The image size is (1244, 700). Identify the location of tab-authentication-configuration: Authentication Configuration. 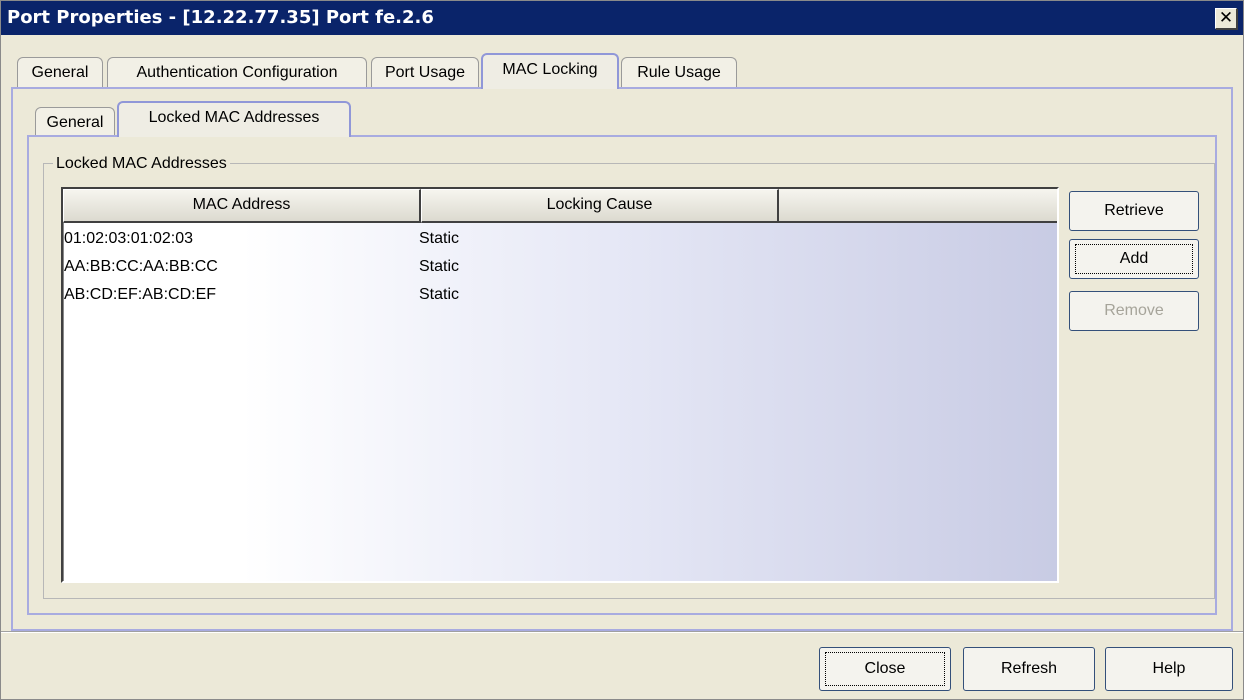
(237, 73).